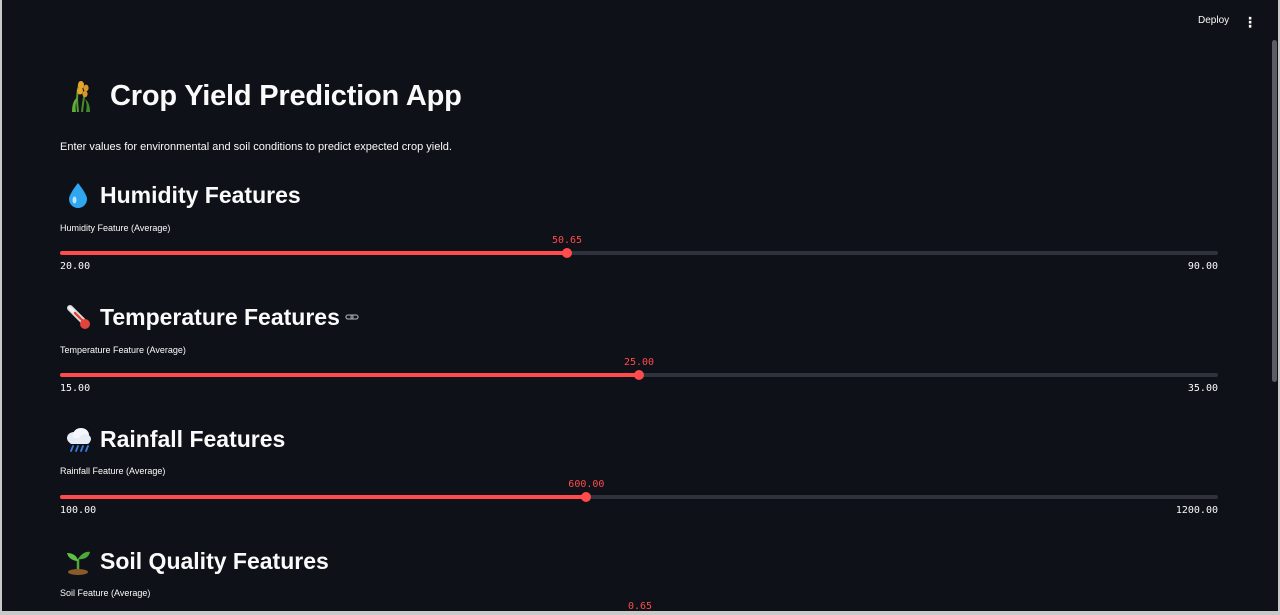 The height and width of the screenshot is (615, 1280). I want to click on slider-label-temperature: Temperature Feature (Average), so click(123, 350).